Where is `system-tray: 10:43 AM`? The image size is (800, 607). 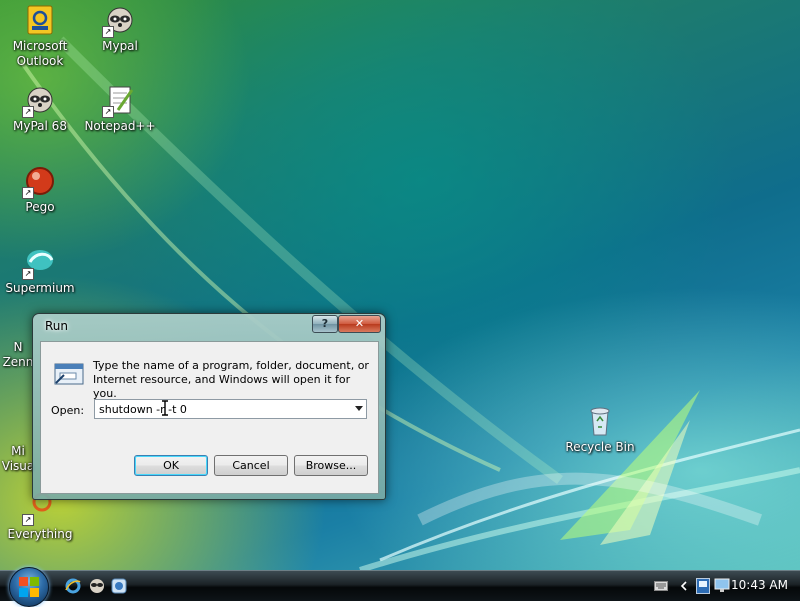 system-tray: 10:43 AM is located at coordinates (725, 586).